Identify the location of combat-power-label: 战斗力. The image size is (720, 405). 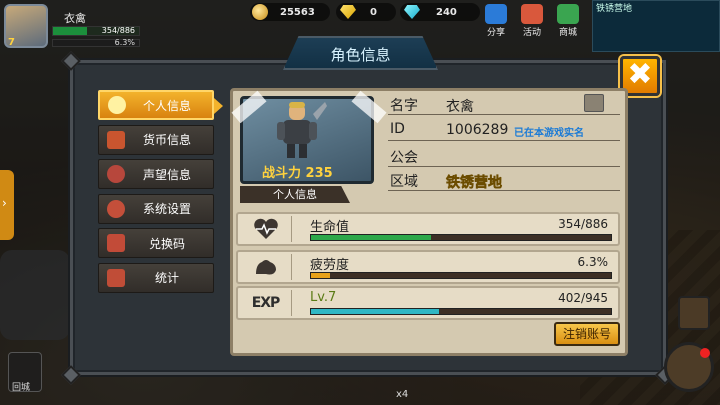
(282, 173).